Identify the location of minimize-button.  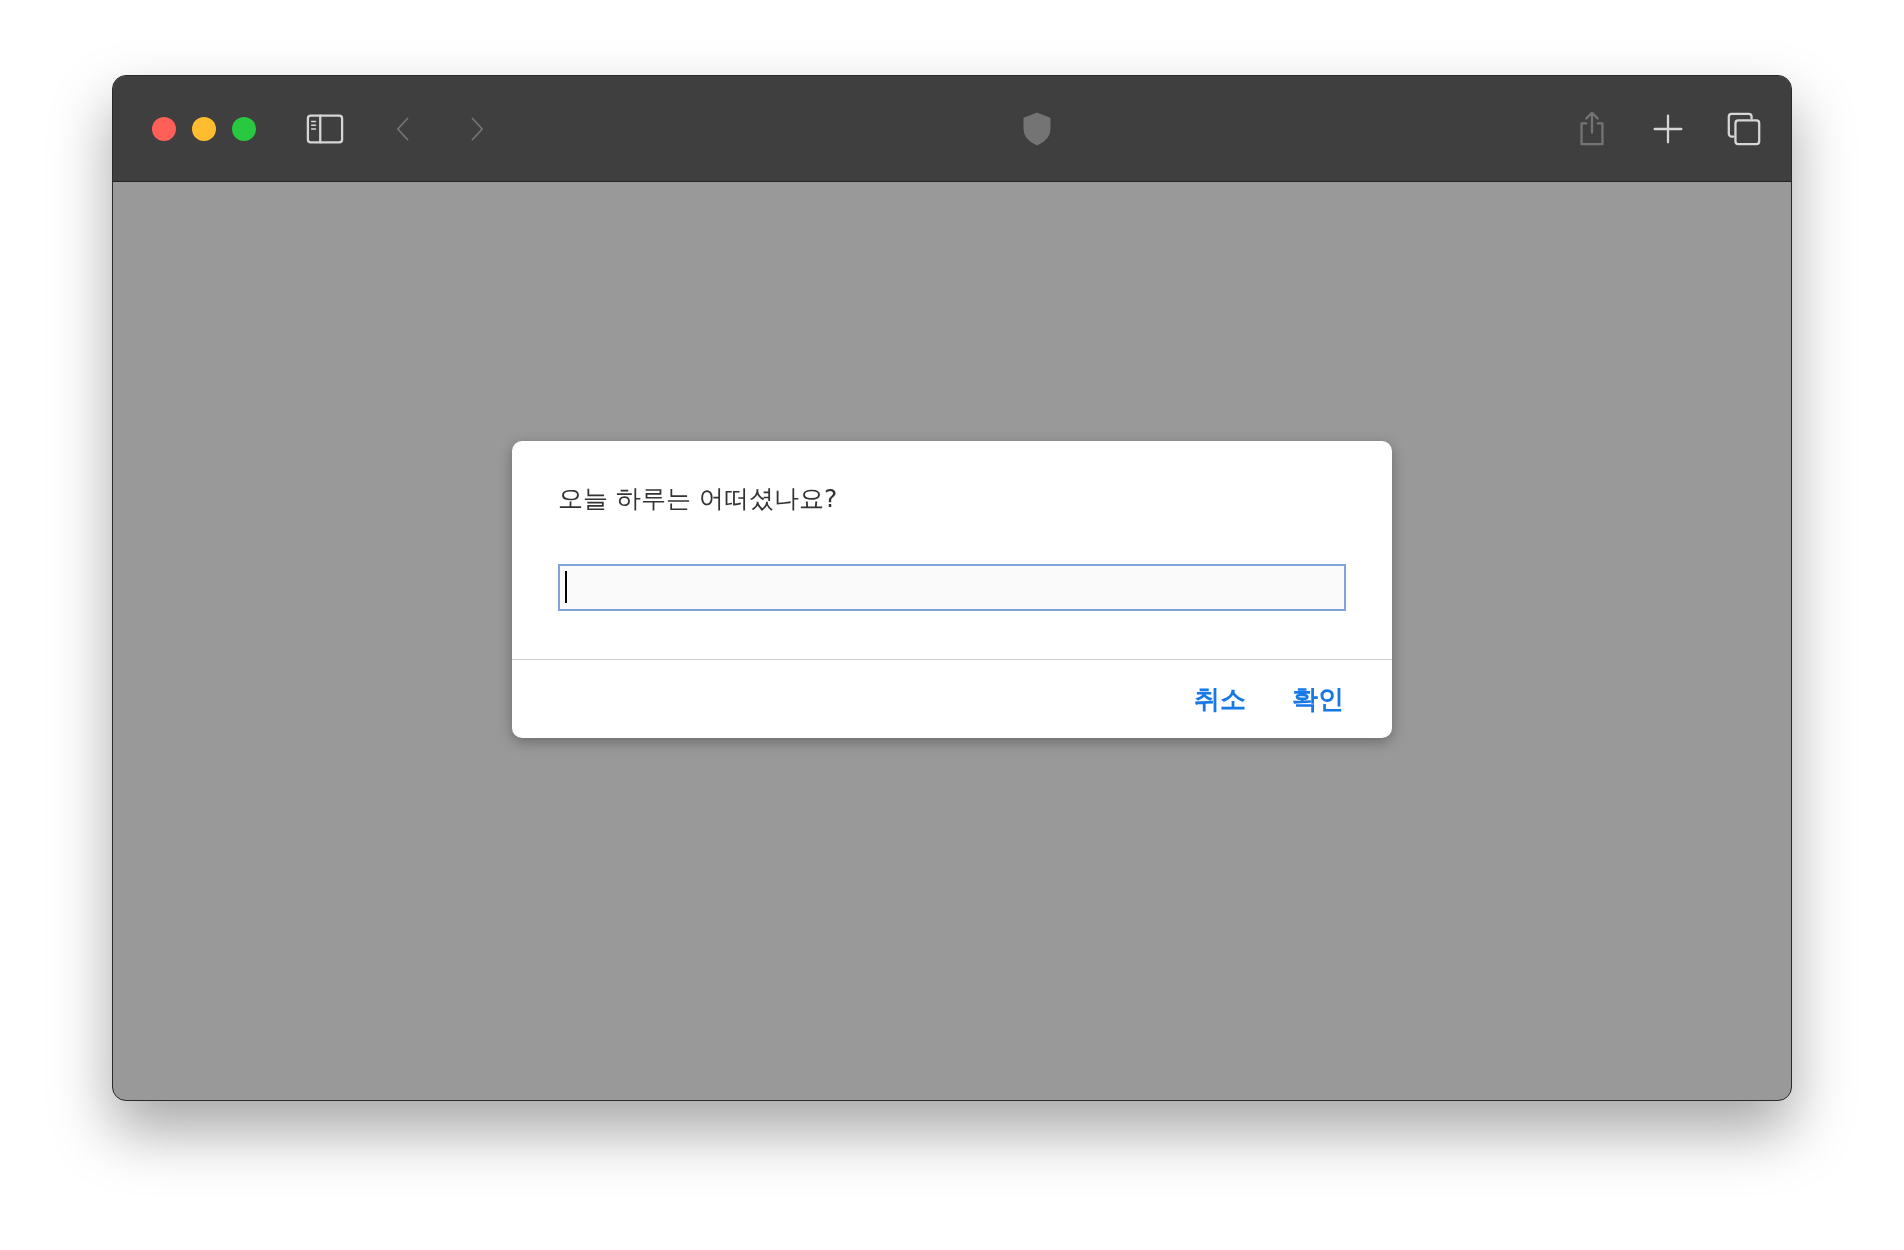
(204, 128).